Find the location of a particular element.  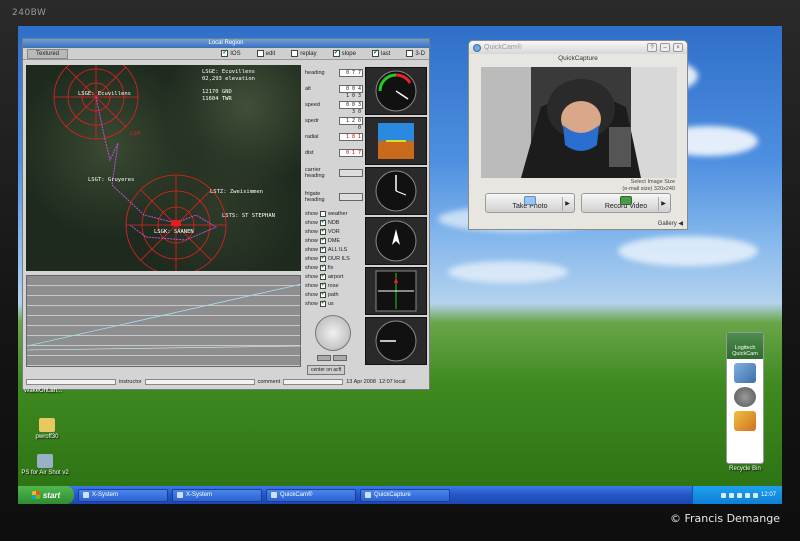

logitech-sidebar: Logitech QuickCam is located at coordinates (745, 398).